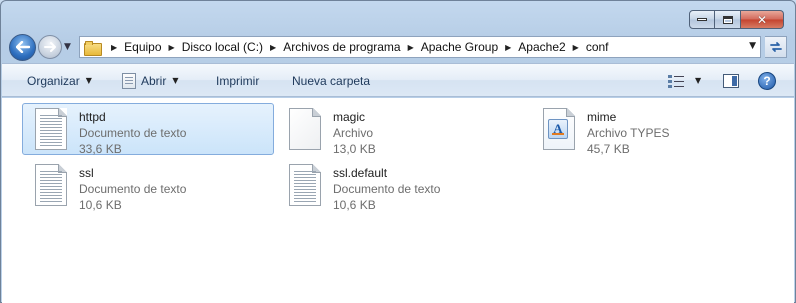 The height and width of the screenshot is (303, 796). Describe the element at coordinates (552, 47) in the screenshot. I see `breadcrumb-item: Apache2 ▶` at that location.